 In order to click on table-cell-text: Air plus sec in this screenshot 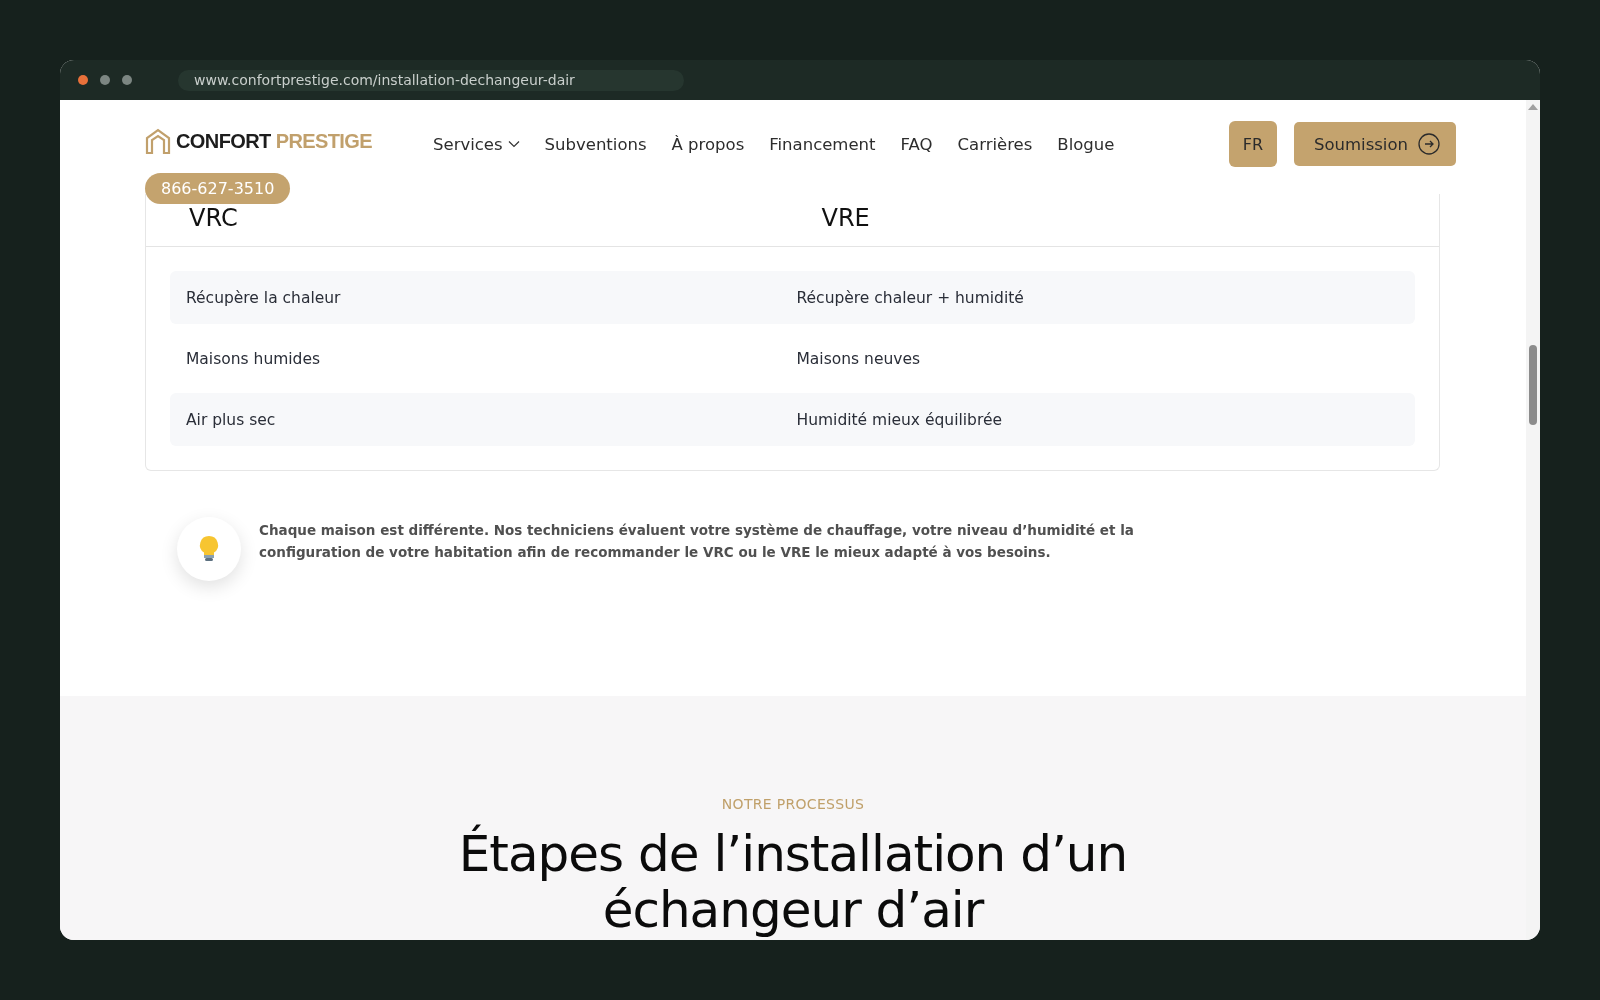, I will do `click(231, 419)`.